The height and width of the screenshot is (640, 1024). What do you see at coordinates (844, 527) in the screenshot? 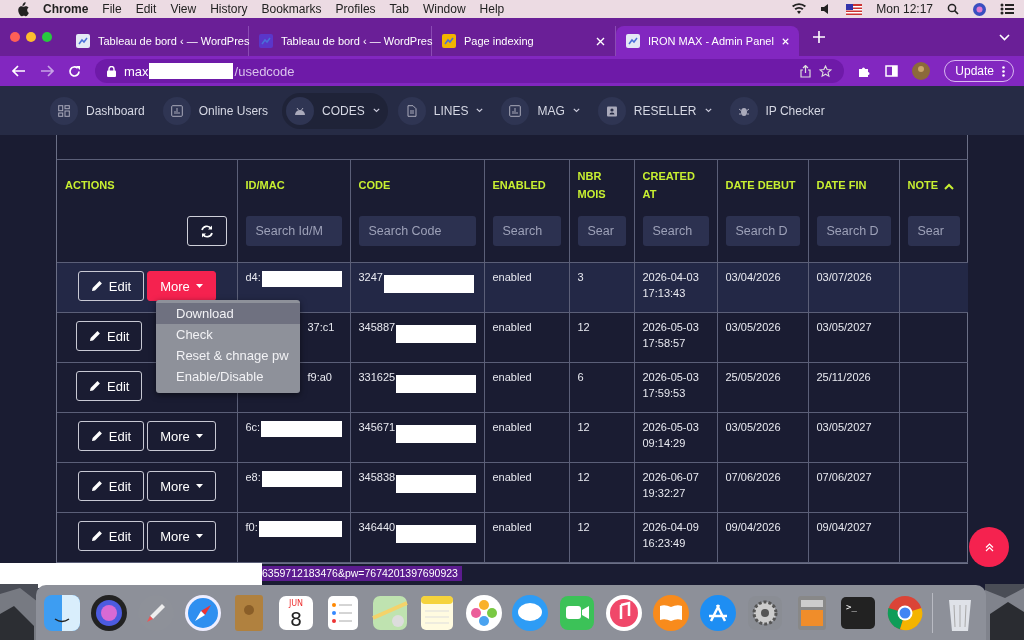
I see `table-cell: 09/04/2027` at bounding box center [844, 527].